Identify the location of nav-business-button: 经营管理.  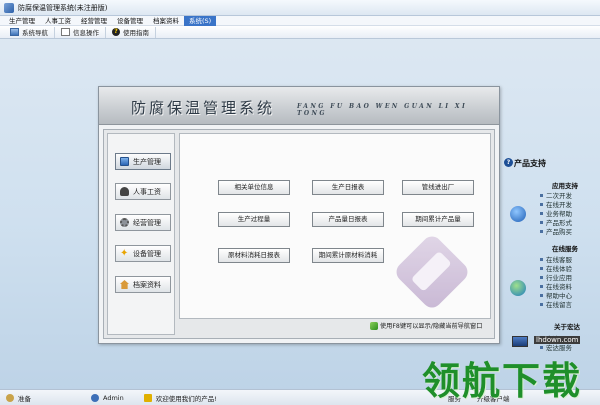
(143, 222).